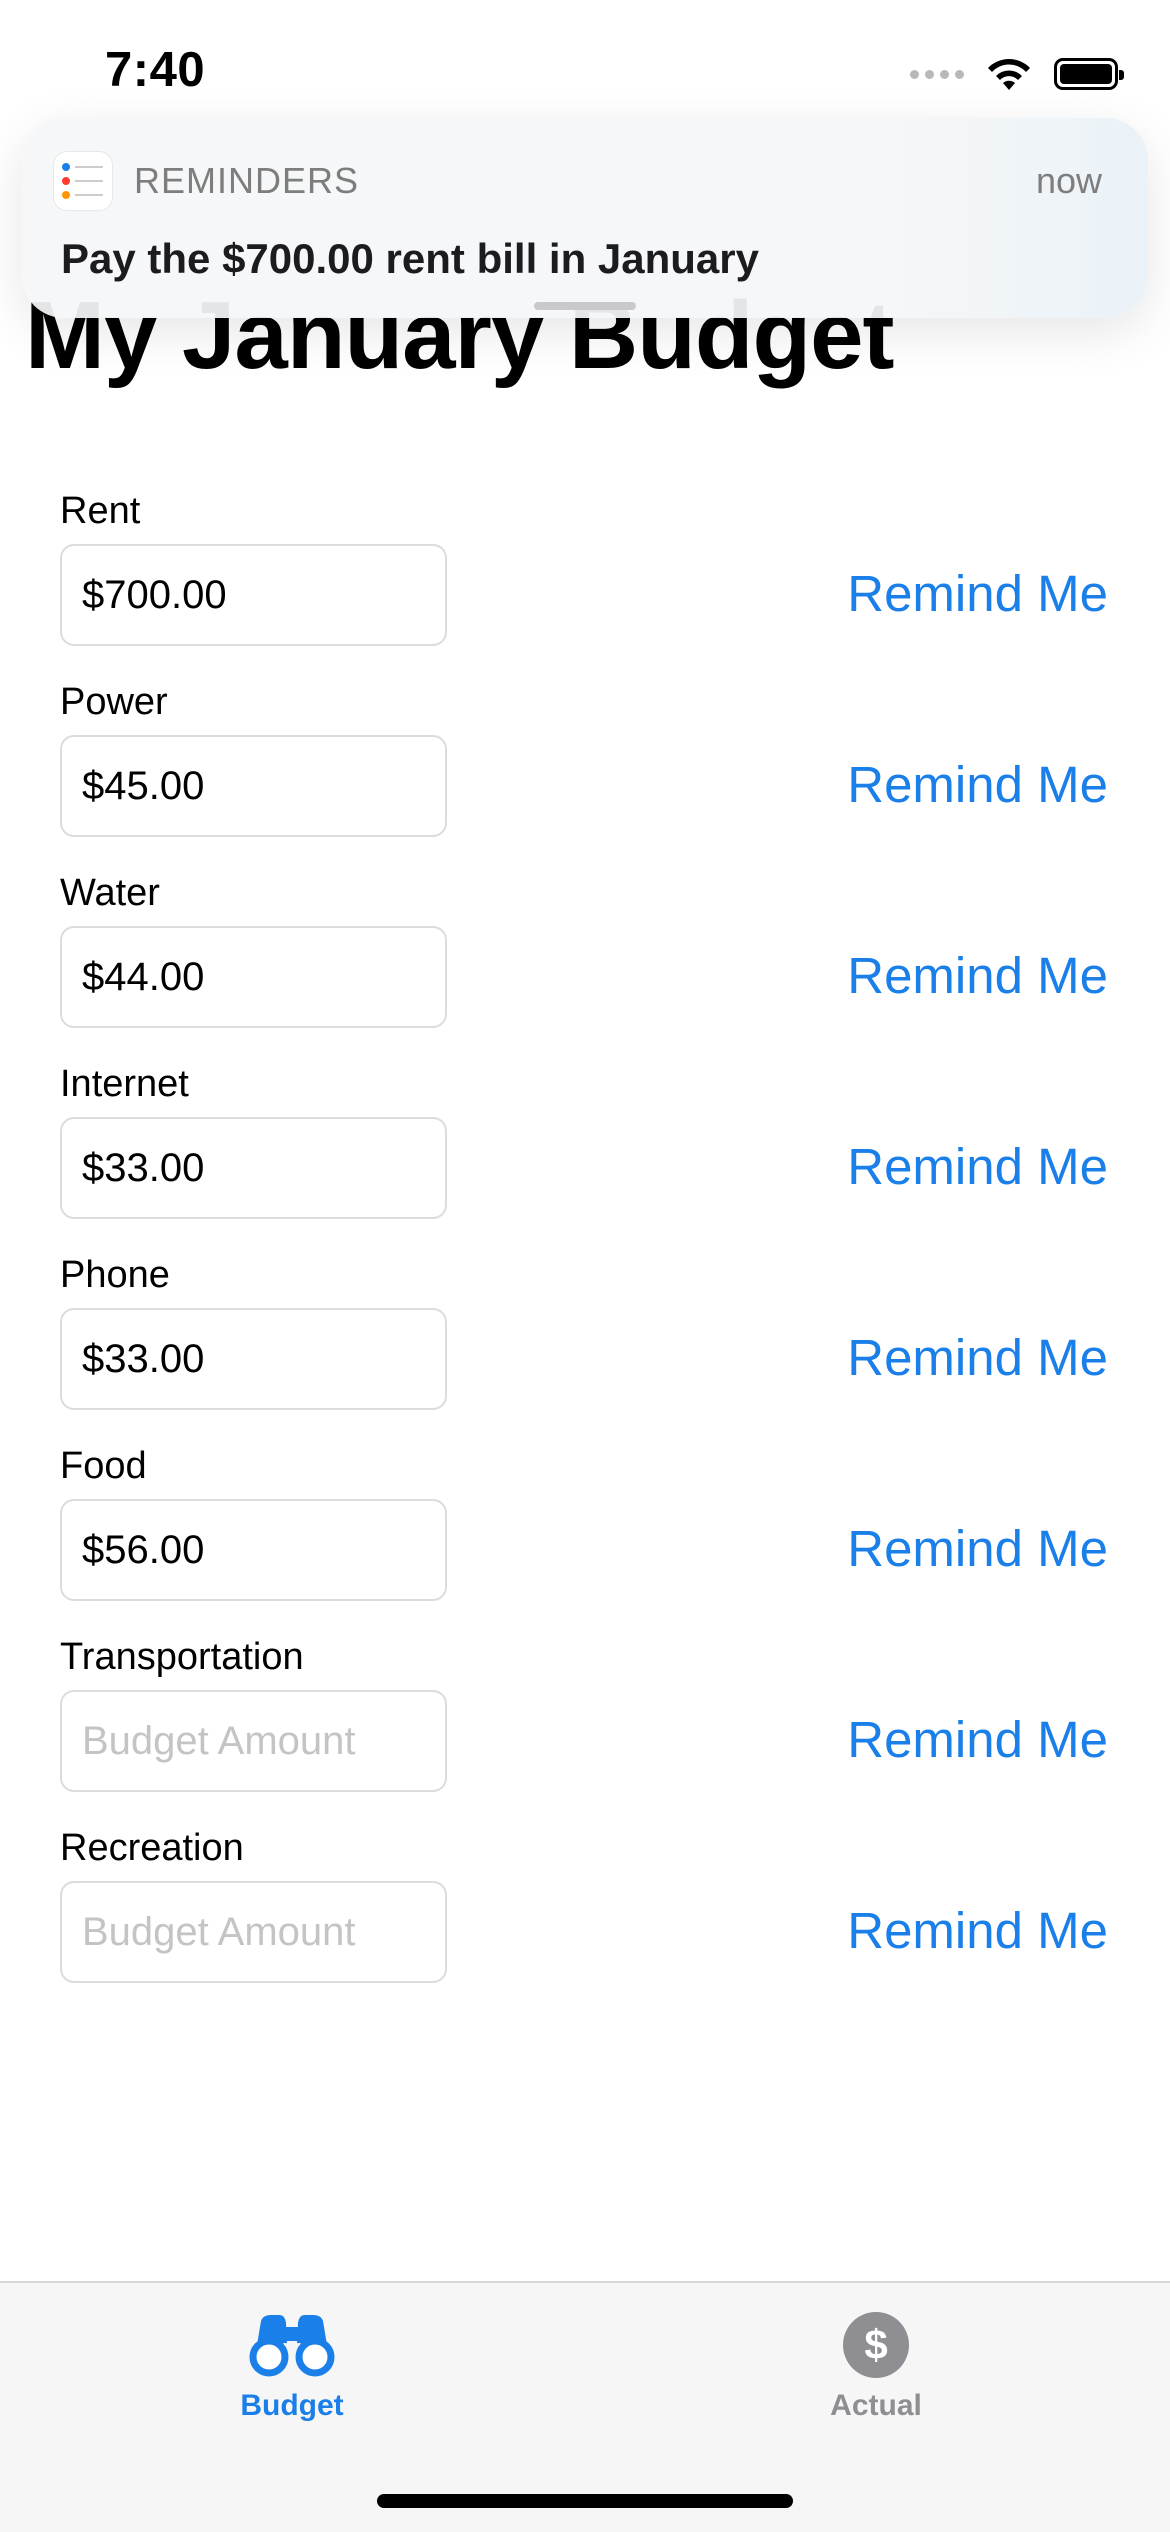 The image size is (1170, 2532). Describe the element at coordinates (110, 893) in the screenshot. I see `water-label: Water` at that location.